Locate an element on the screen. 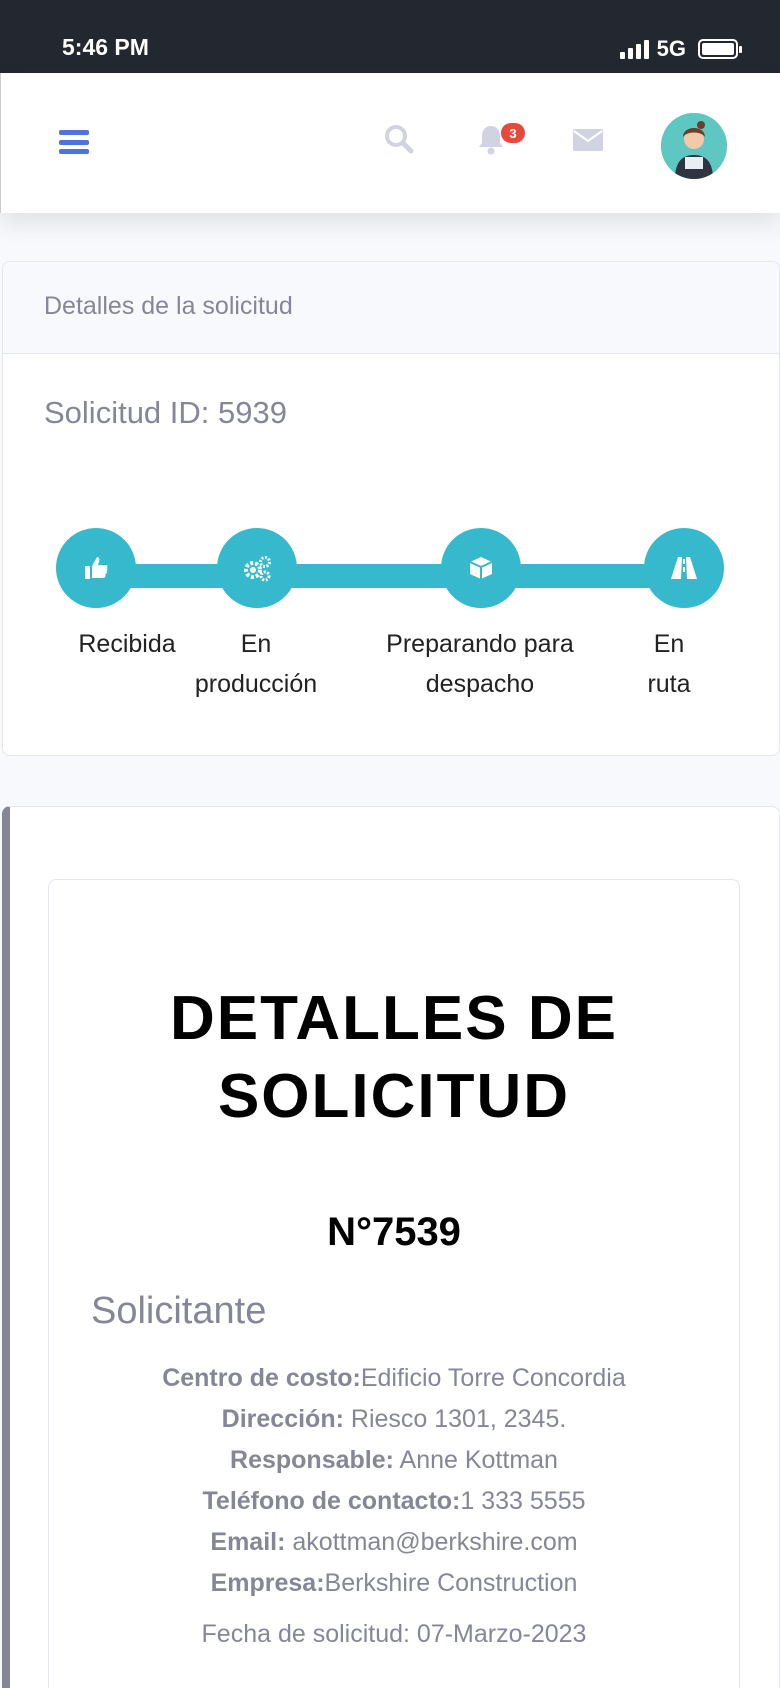 This screenshot has height=1688, width=780. network-label: 5G is located at coordinates (671, 48).